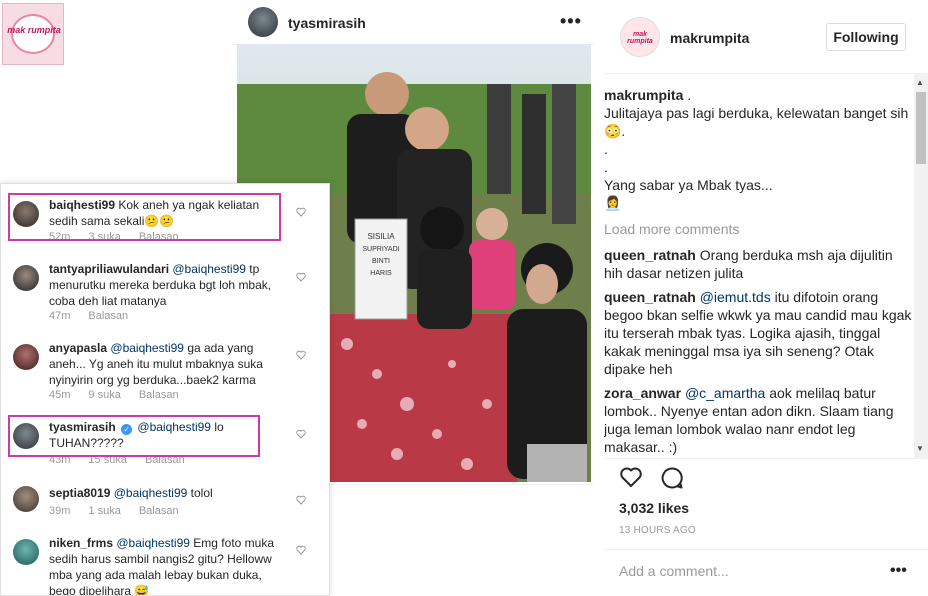 The image size is (928, 596). Describe the element at coordinates (642, 393) in the screenshot. I see `comment-username: zora_anwar` at that location.